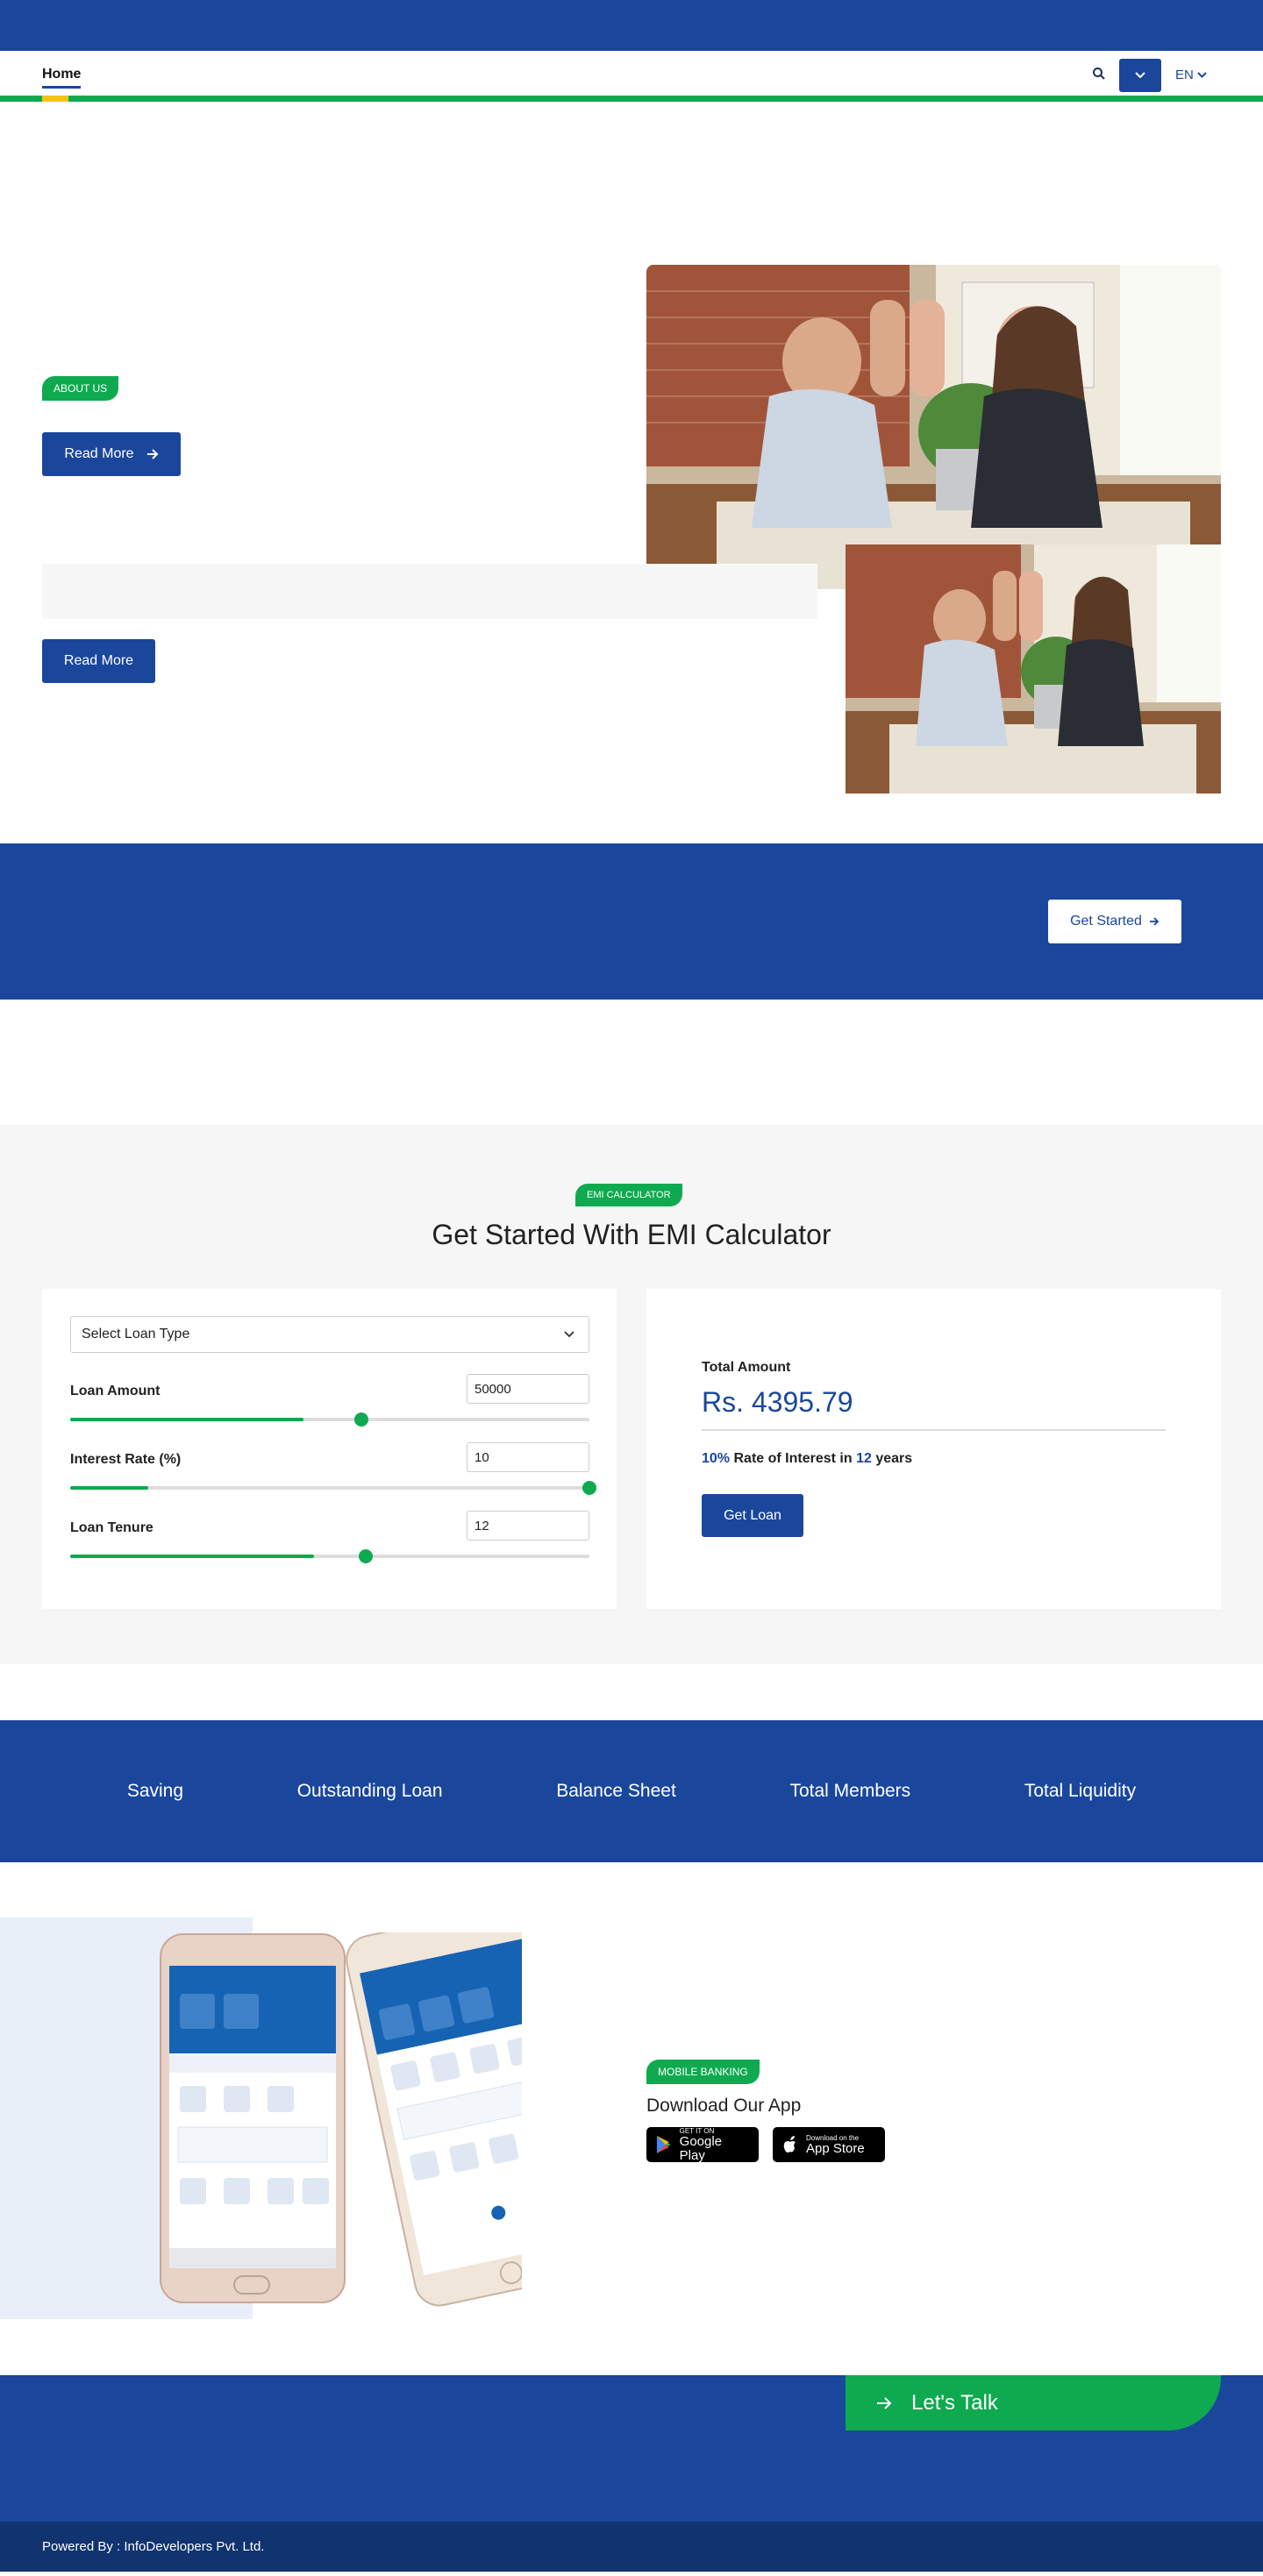 The height and width of the screenshot is (2576, 1263). What do you see at coordinates (1033, 2402) in the screenshot?
I see `lets-talk-button: Let's Talk` at bounding box center [1033, 2402].